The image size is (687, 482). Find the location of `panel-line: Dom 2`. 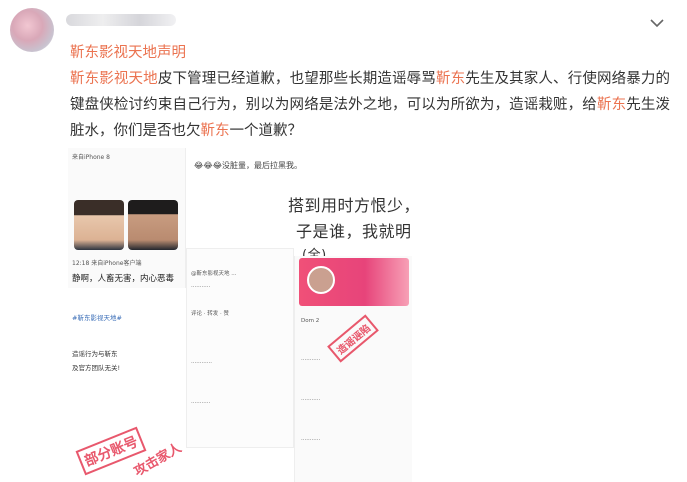

panel-line: Dom 2 is located at coordinates (310, 321).